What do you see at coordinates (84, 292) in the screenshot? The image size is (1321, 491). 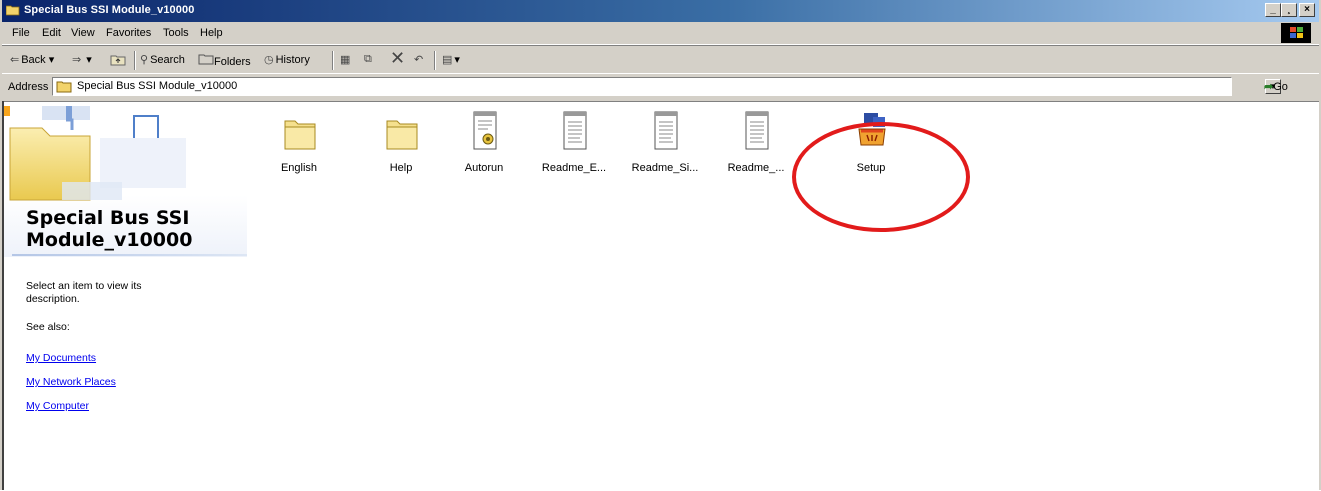 I see `item-description: Select an item to view its description.` at bounding box center [84, 292].